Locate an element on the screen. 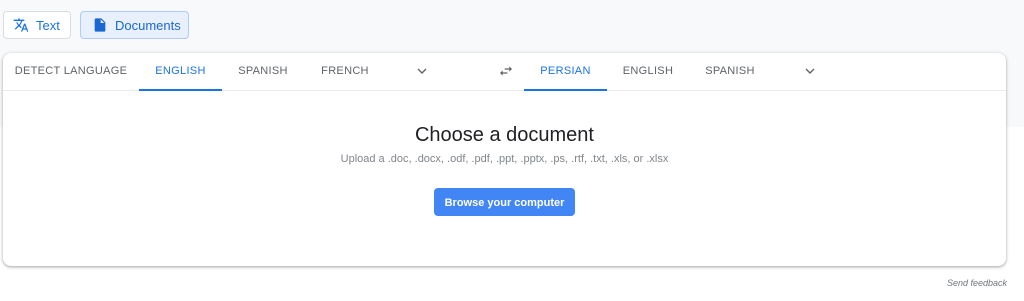 Image resolution: width=1024 pixels, height=301 pixels. documents-mode-button: Documents is located at coordinates (134, 25).